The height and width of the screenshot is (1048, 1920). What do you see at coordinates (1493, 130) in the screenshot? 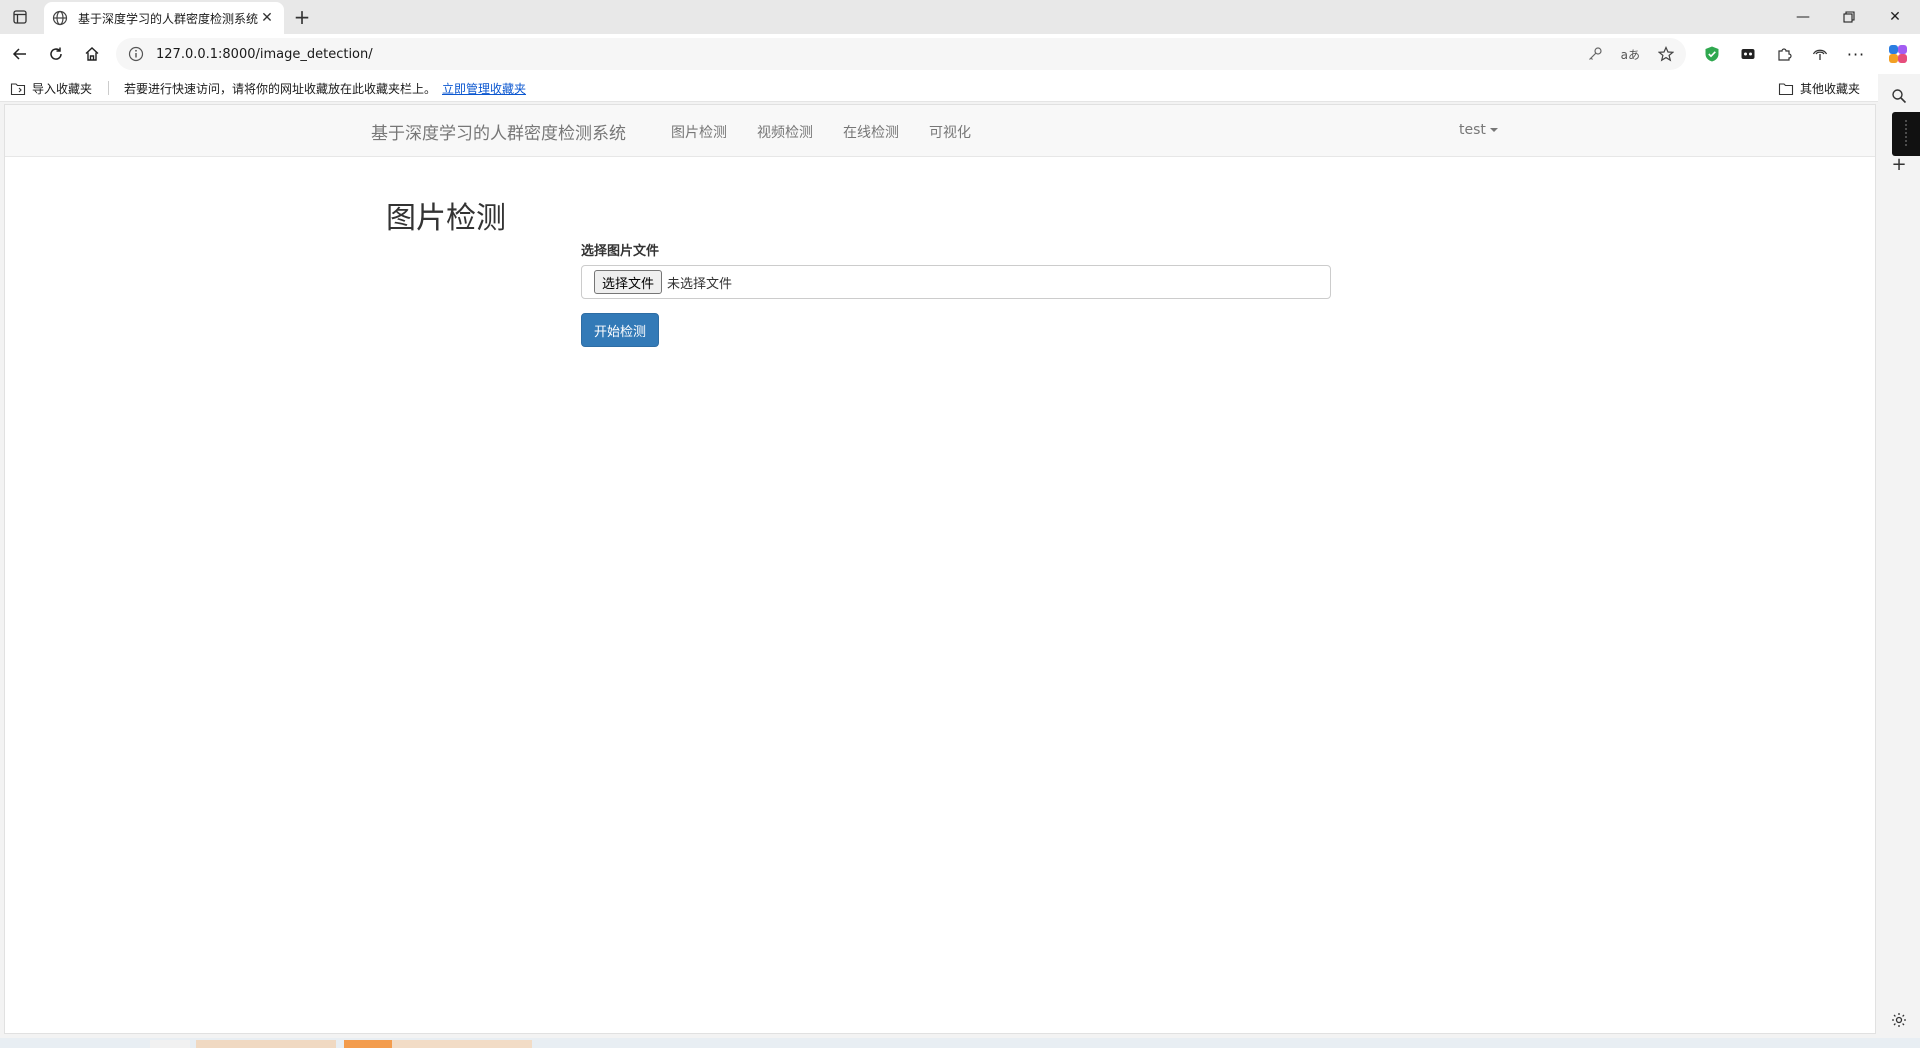
I see `caret-down-icon` at bounding box center [1493, 130].